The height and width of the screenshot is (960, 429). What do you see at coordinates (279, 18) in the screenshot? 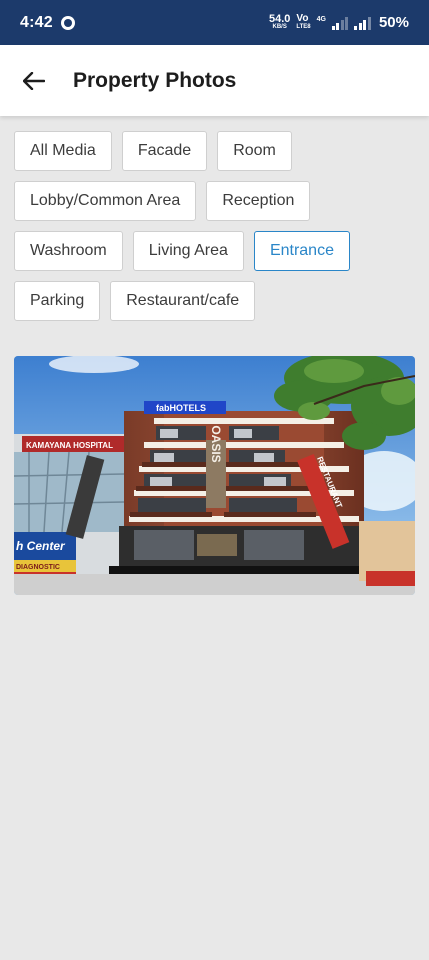
I see `network-speed-value: 54.0` at bounding box center [279, 18].